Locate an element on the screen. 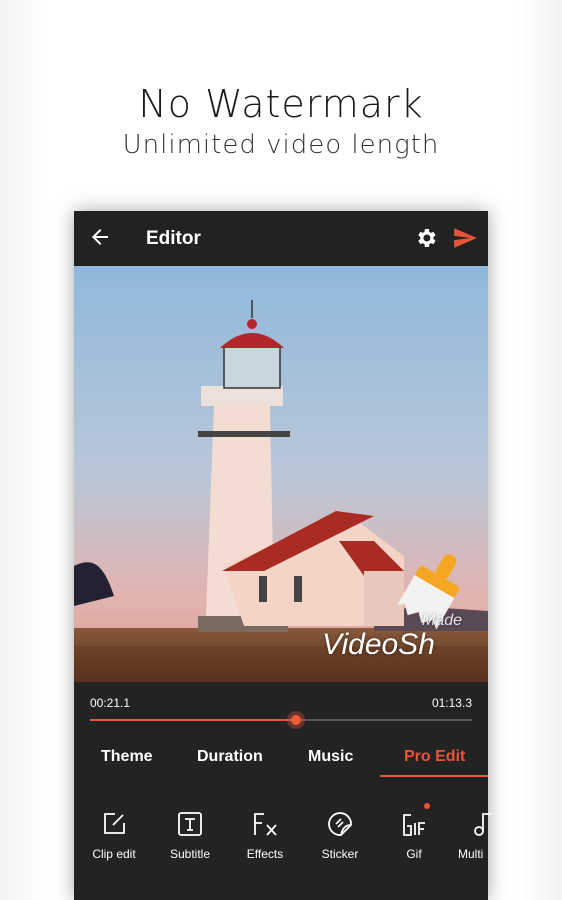  promo-subline: Unlimited video length is located at coordinates (281, 145).